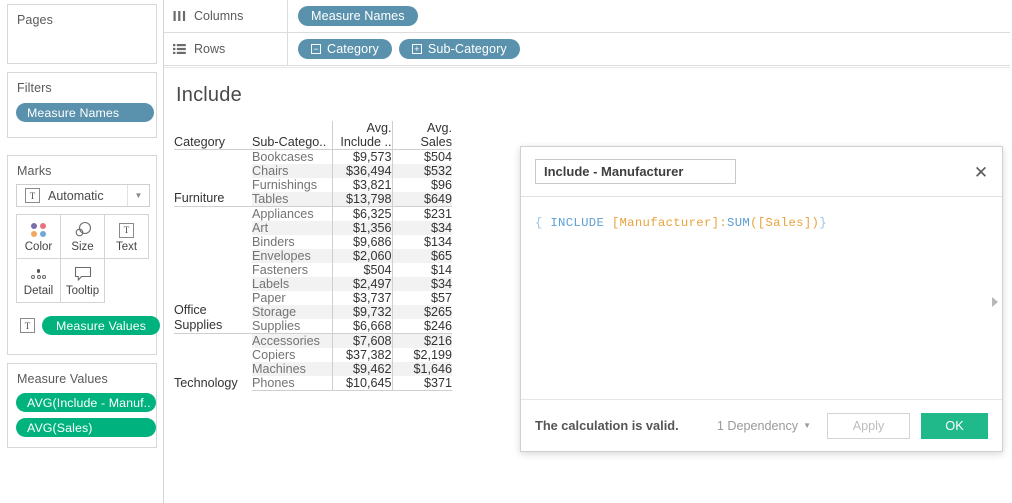  What do you see at coordinates (361, 242) in the screenshot?
I see `cell-avg-include: $9,686` at bounding box center [361, 242].